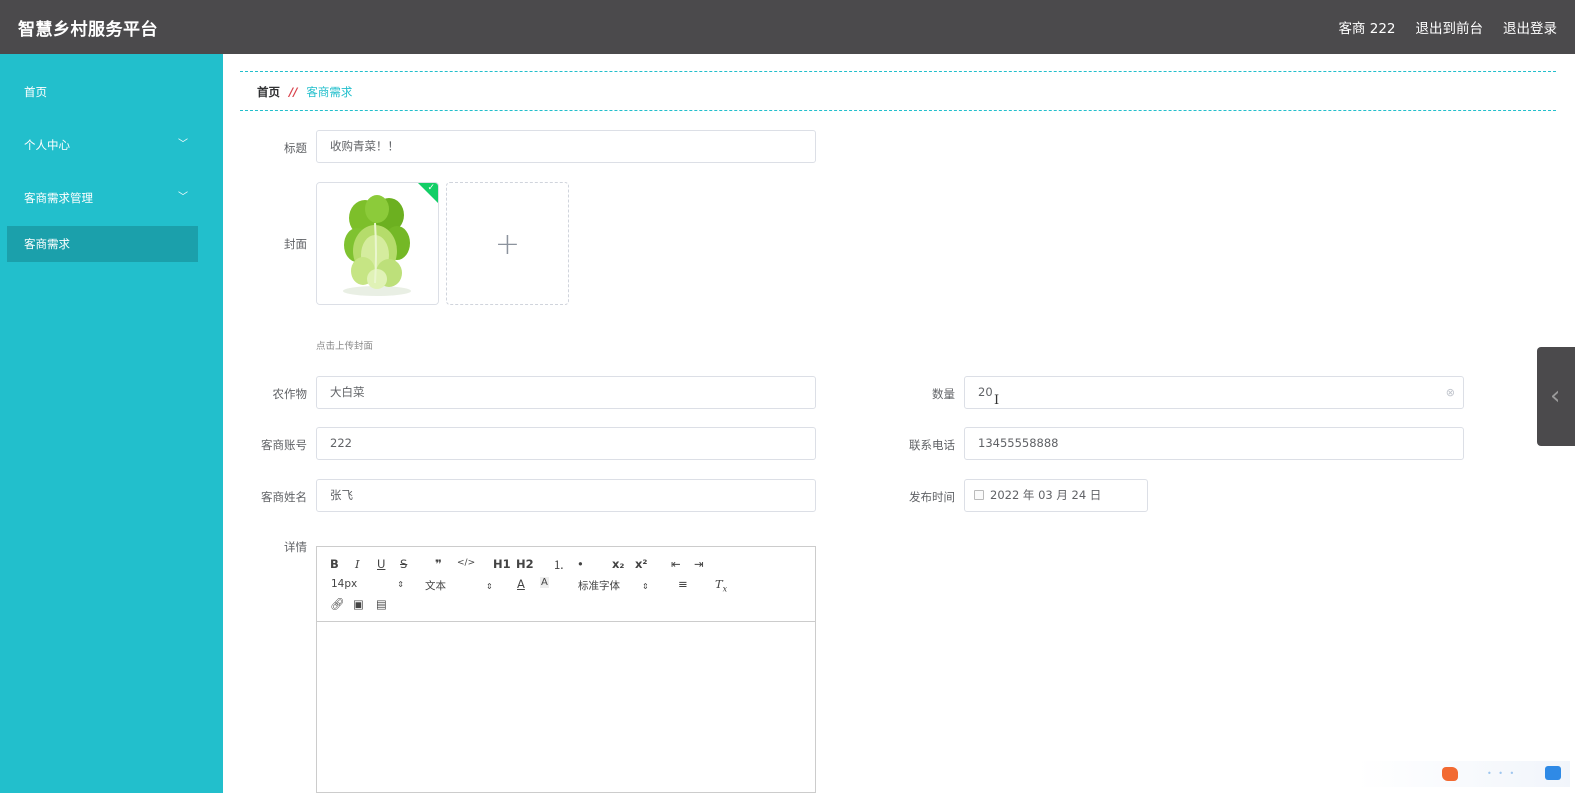  I want to click on phone-label: 联系电话, so click(932, 445).